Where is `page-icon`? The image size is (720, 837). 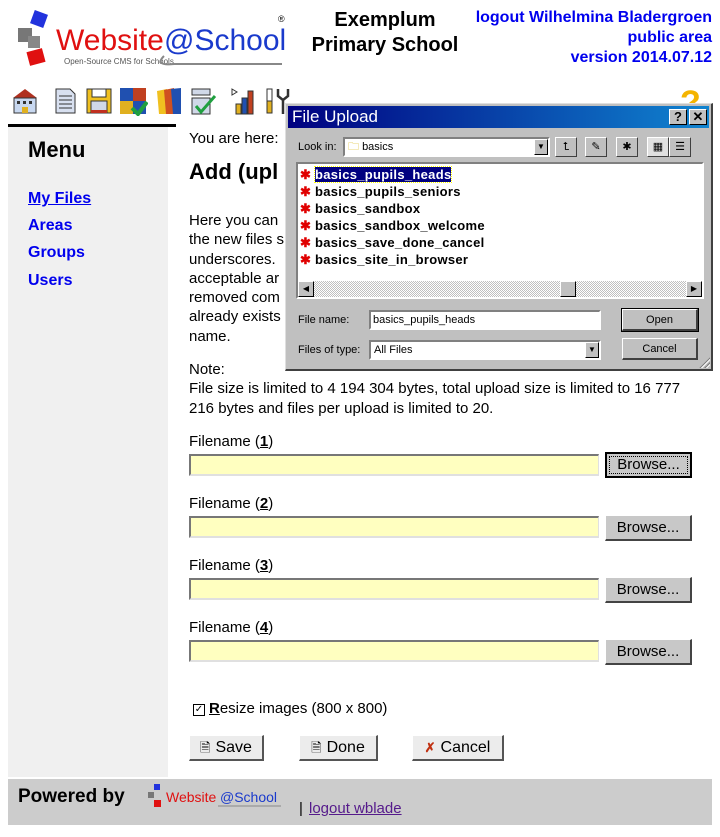
page-icon is located at coordinates (65, 101).